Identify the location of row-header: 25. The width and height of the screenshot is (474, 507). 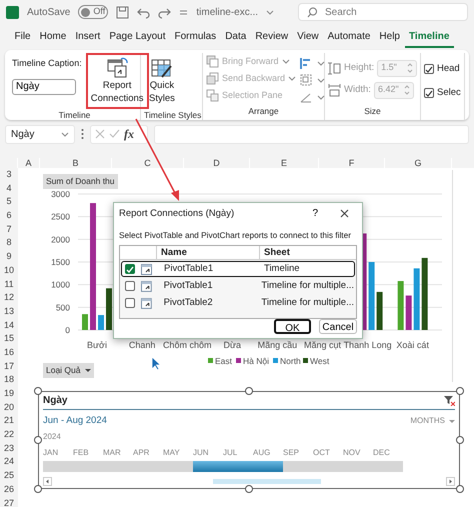
(9, 476).